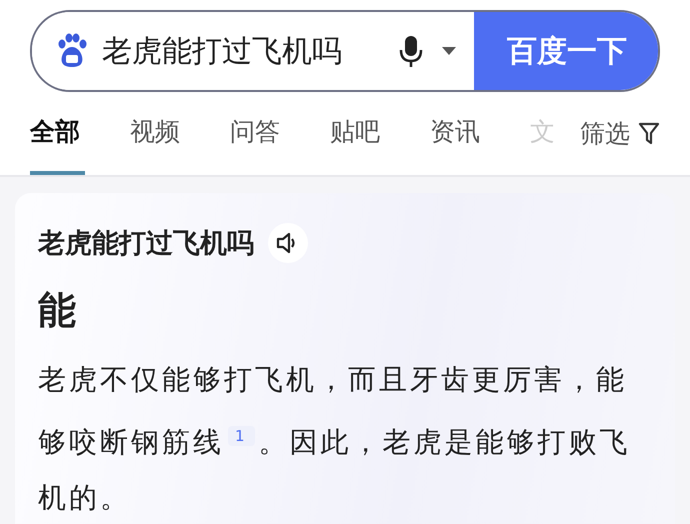 Image resolution: width=690 pixels, height=524 pixels. What do you see at coordinates (180, 133) in the screenshot?
I see `tab: 视频` at bounding box center [180, 133].